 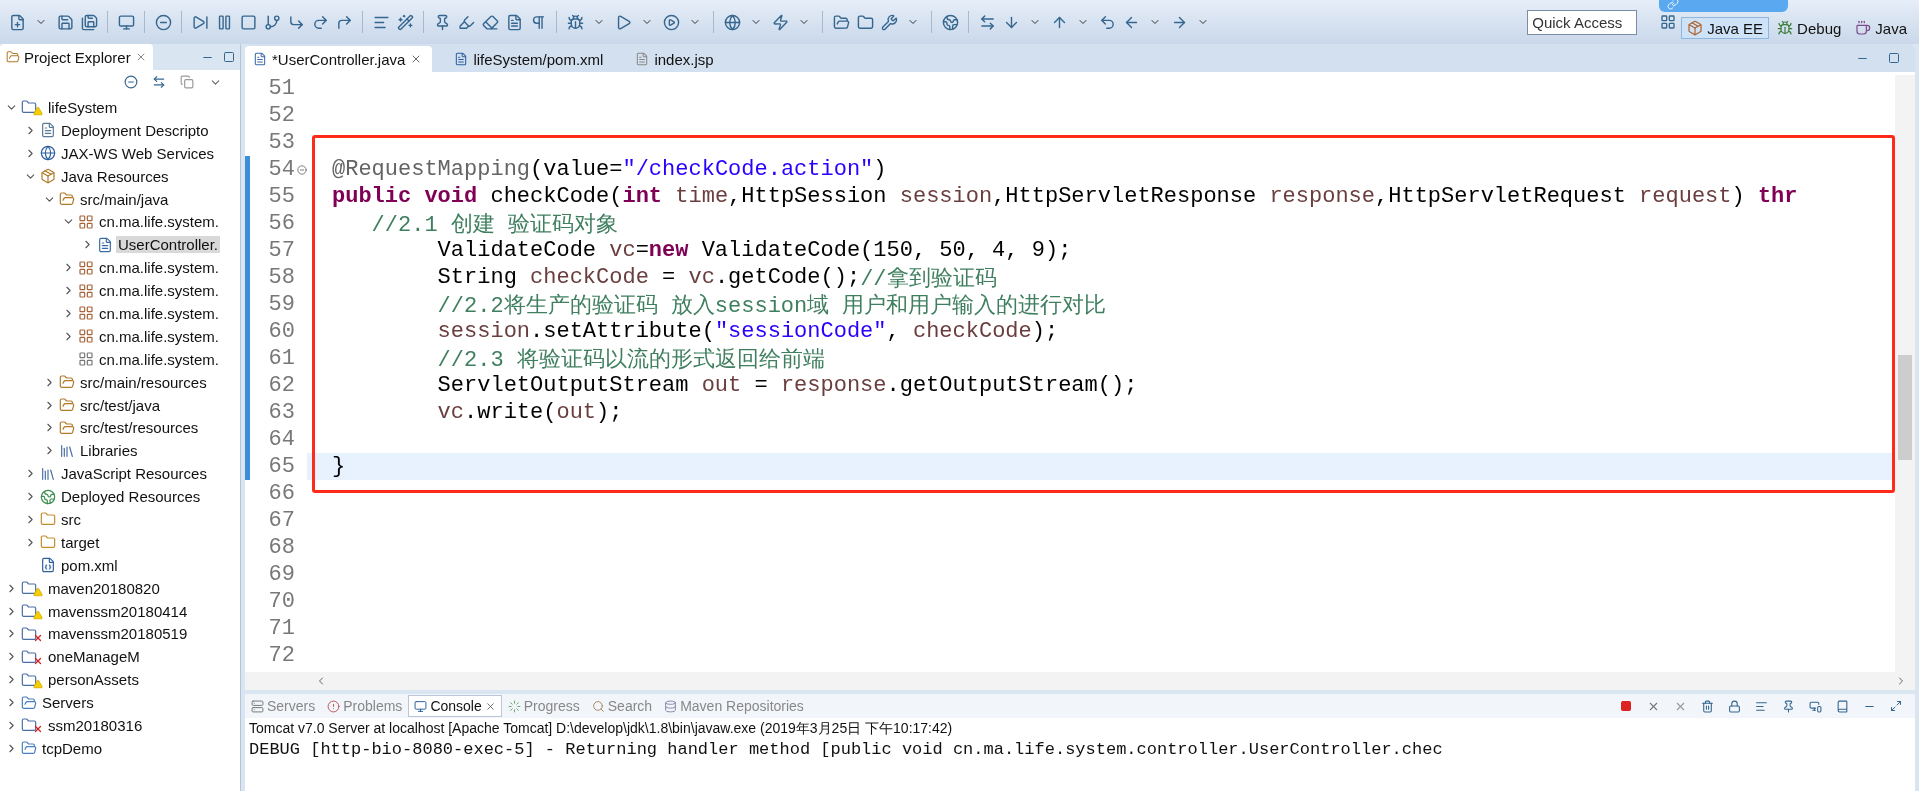 What do you see at coordinates (134, 474) in the screenshot?
I see `tree-item: JavaScript Resources` at bounding box center [134, 474].